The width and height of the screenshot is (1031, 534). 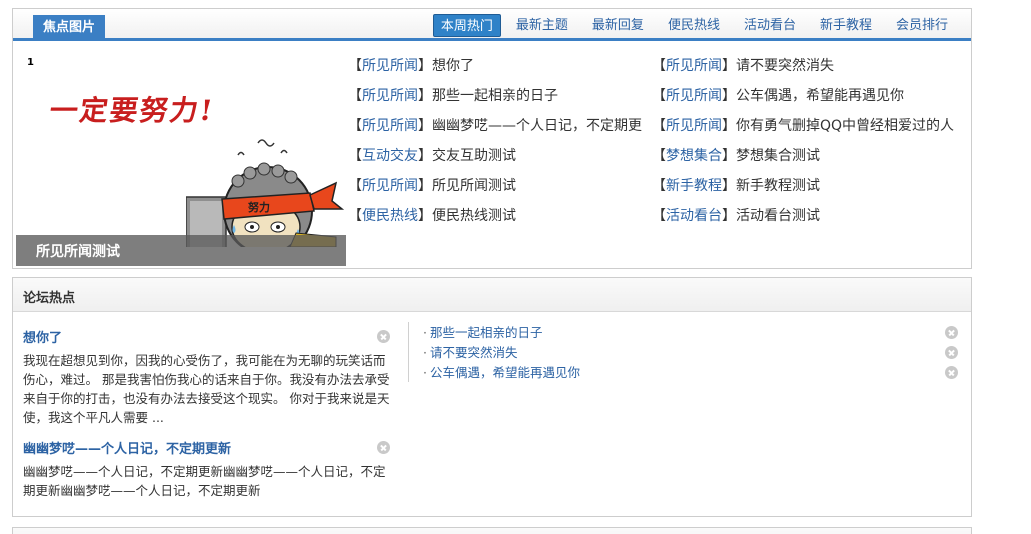 What do you see at coordinates (922, 25) in the screenshot?
I see `tab-member-ranking: 会员排行` at bounding box center [922, 25].